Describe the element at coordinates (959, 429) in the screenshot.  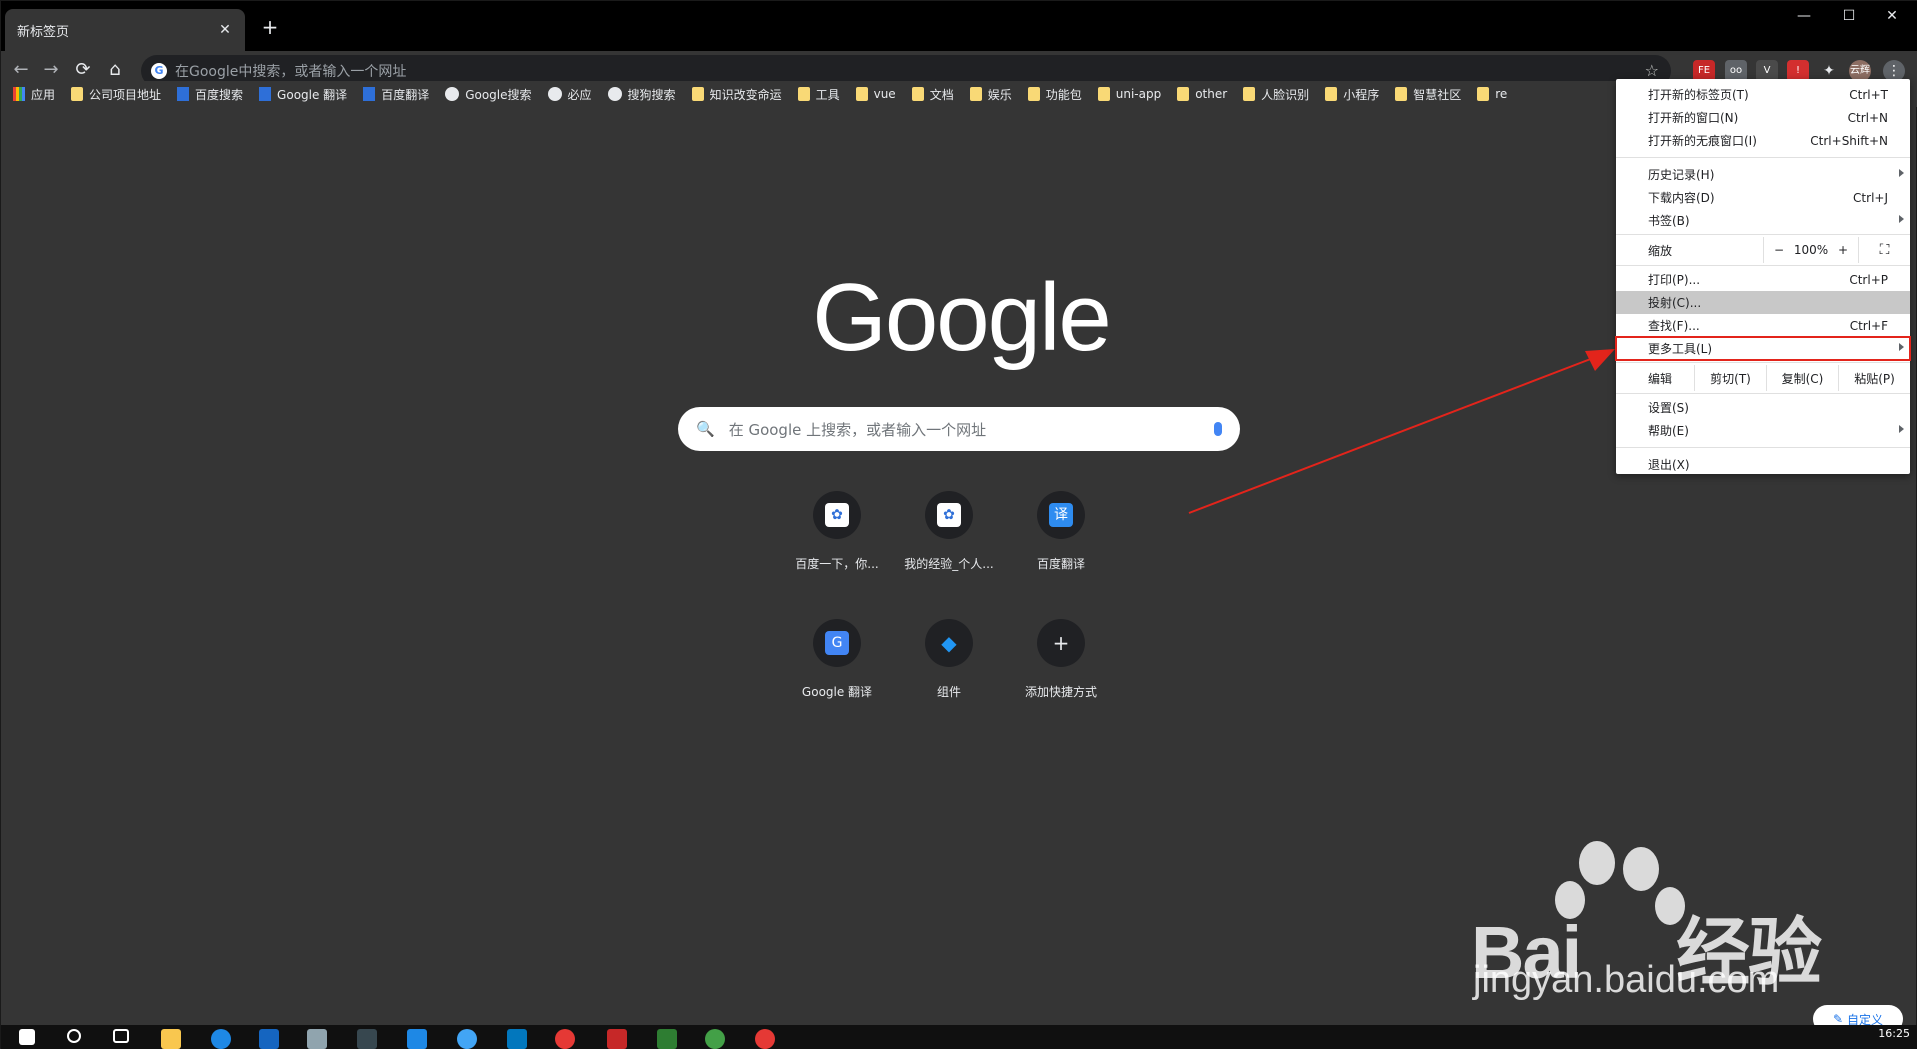
I see `ntp-search-box: 🔍 在 Google 上搜索，或者输入一个网址` at that location.